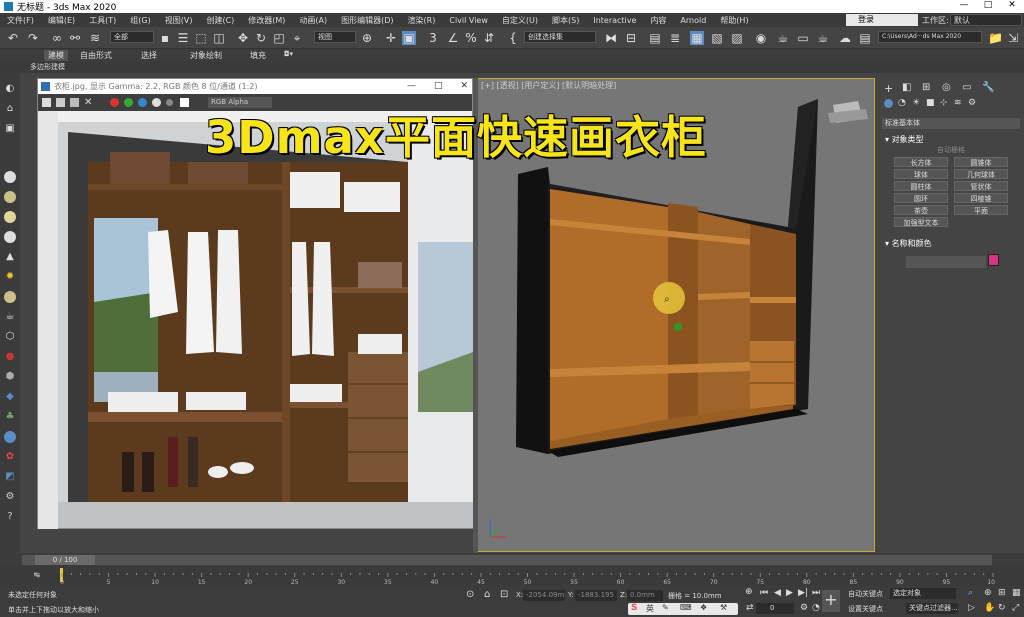  Describe the element at coordinates (958, 103) in the screenshot. I see `spacewarps-icon: ≋` at that location.